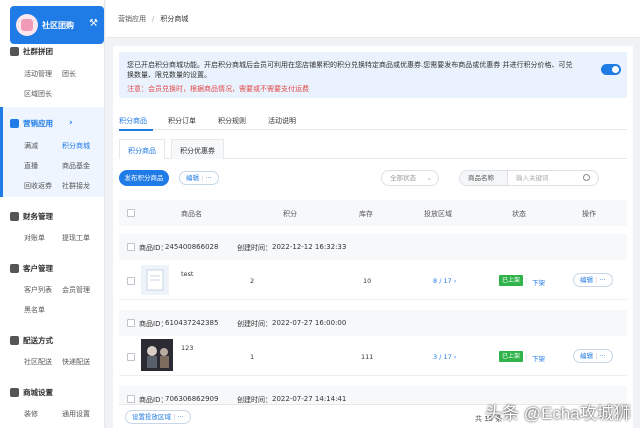 This screenshot has width=640, height=428. Describe the element at coordinates (309, 247) in the screenshot. I see `created-time: 2022-12-12 16:32:33` at that location.